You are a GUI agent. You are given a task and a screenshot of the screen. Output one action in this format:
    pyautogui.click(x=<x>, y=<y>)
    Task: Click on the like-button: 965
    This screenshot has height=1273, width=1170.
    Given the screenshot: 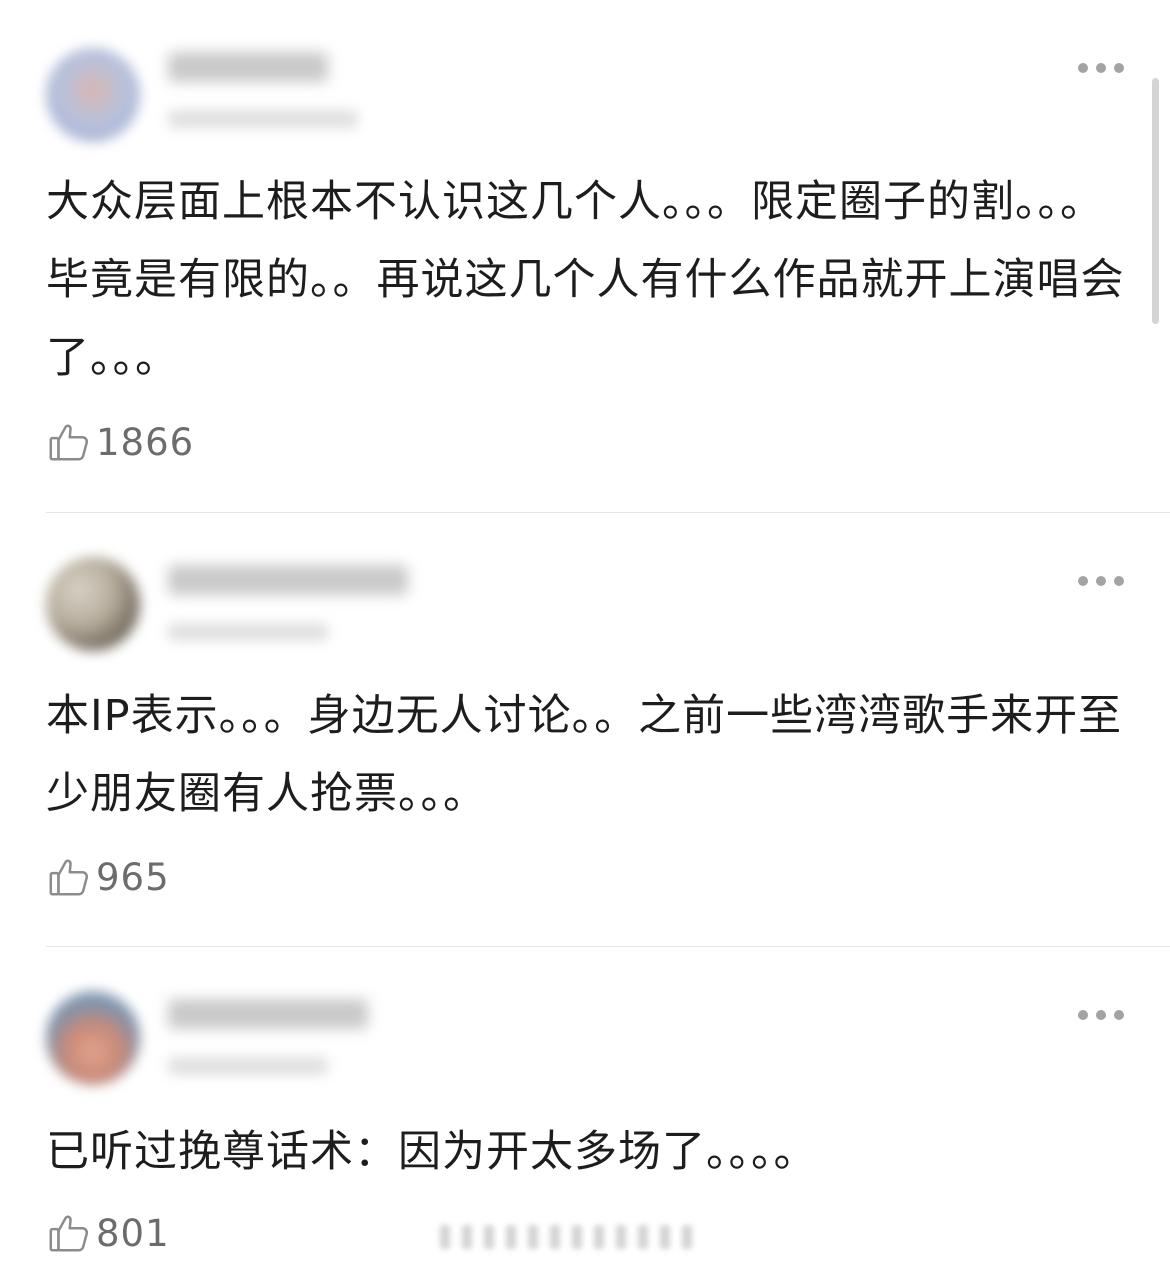 What is the action you would take?
    pyautogui.click(x=108, y=877)
    